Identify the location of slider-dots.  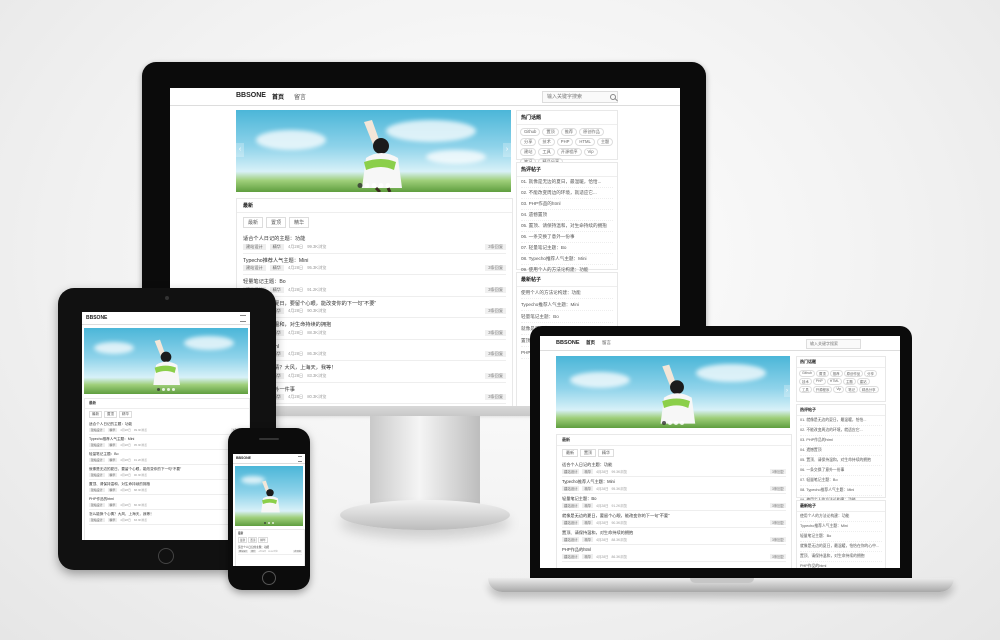
(373, 185).